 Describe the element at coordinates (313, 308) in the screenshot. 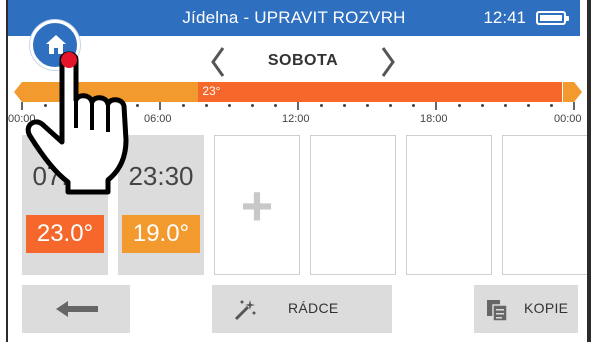

I see `wizard-label: RÁDCE` at that location.